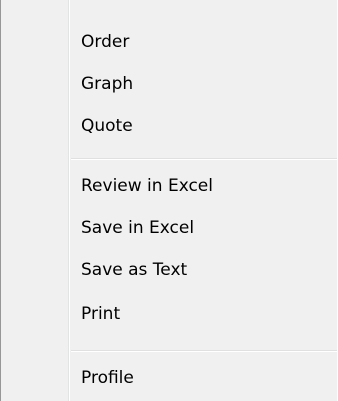 This screenshot has width=338, height=401. Describe the element at coordinates (203, 314) in the screenshot. I see `menu-item-print: Print` at that location.